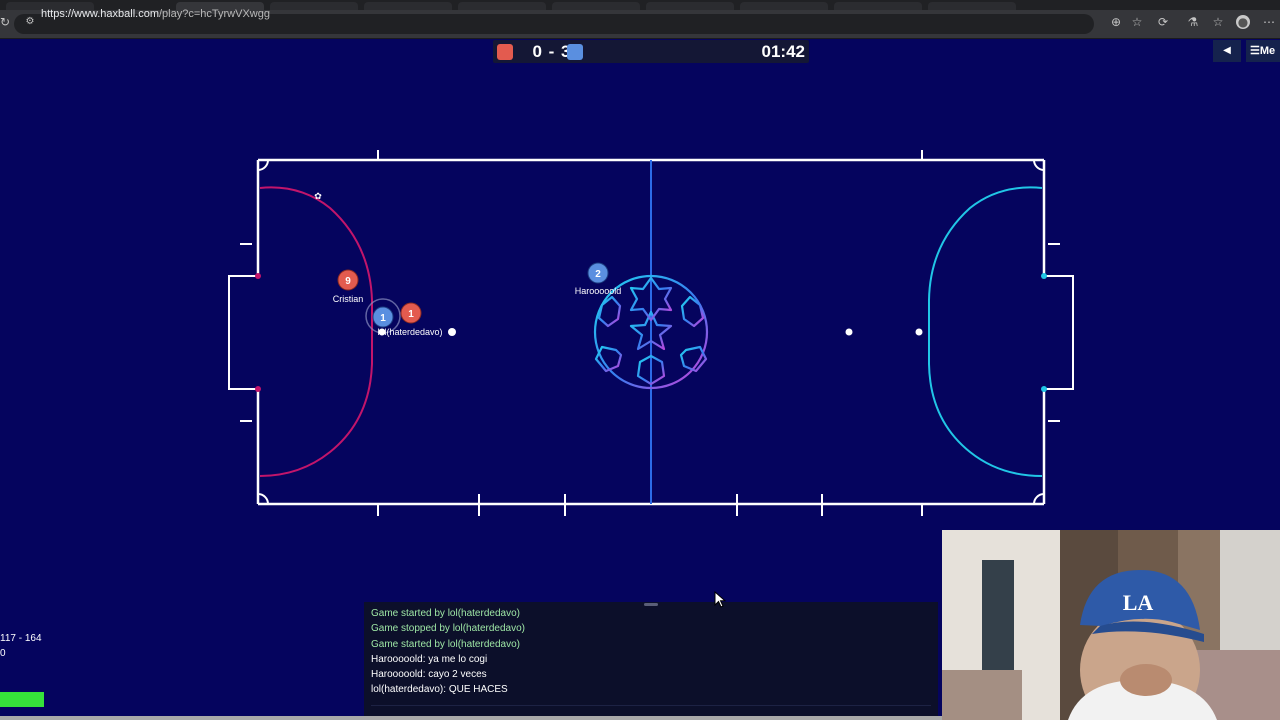 The image size is (1280, 720). I want to click on mouse-cursor-icon, so click(720, 599).